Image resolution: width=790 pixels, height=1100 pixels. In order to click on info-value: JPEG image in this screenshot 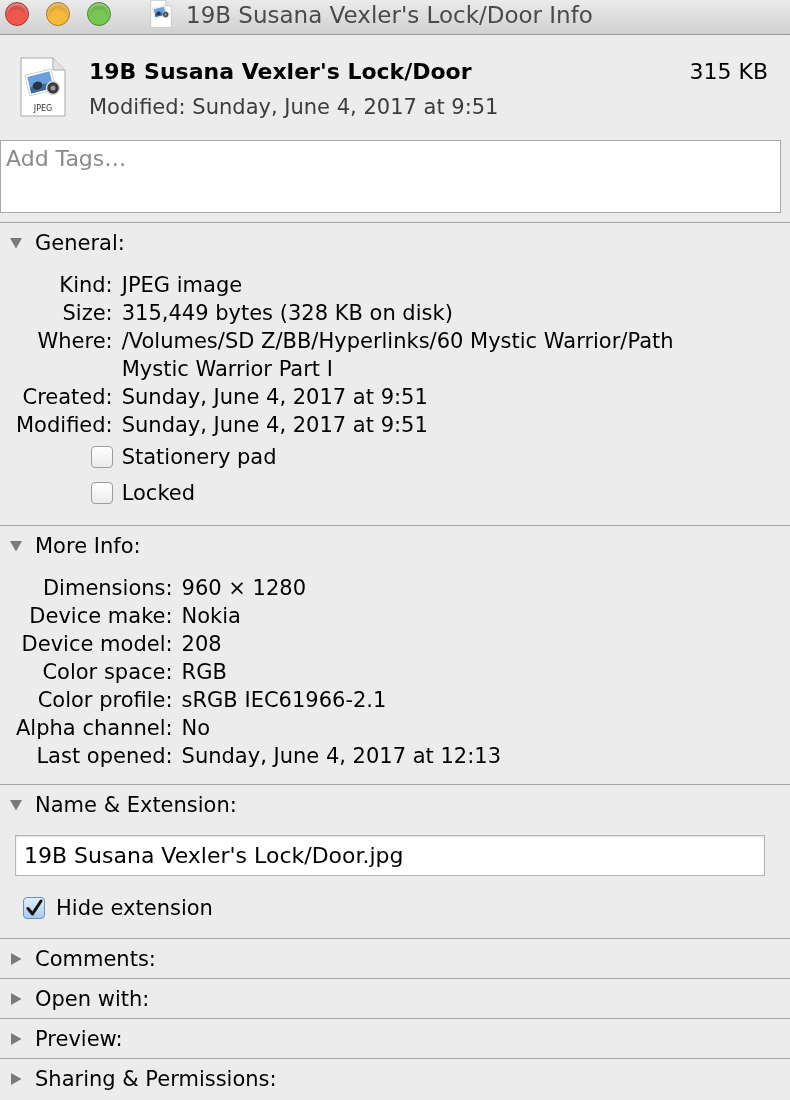, I will do `click(182, 285)`.